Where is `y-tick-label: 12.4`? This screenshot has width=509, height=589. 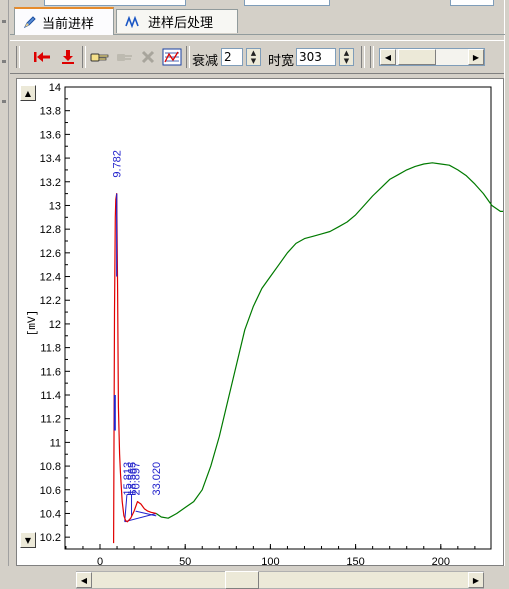 y-tick-label: 12.4 is located at coordinates (50, 278).